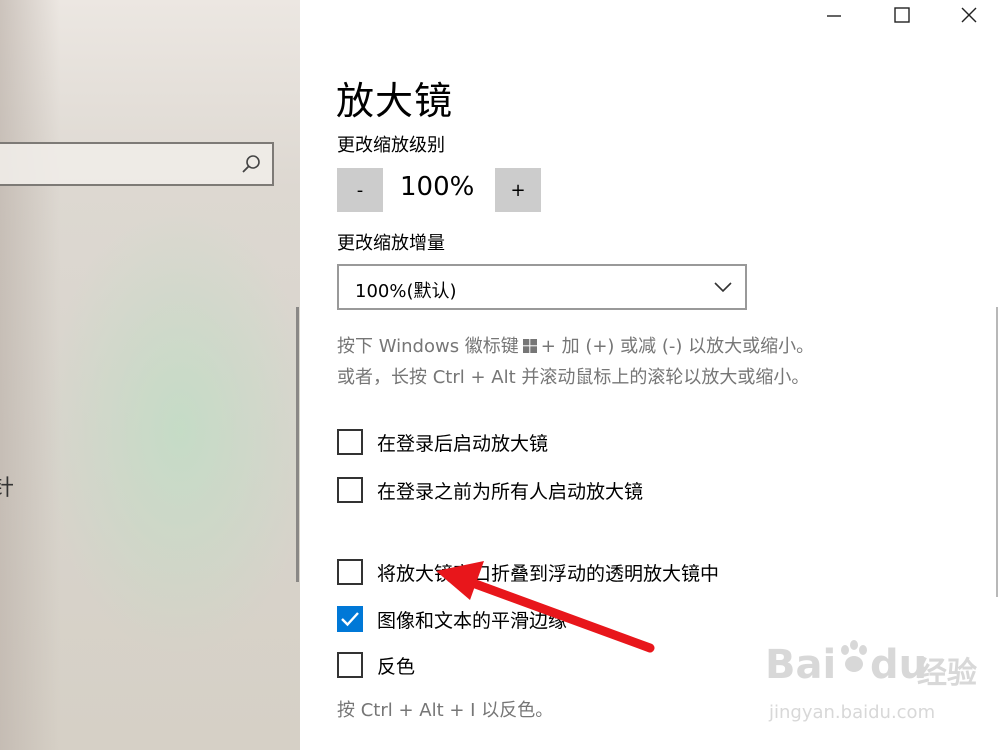 The width and height of the screenshot is (1000, 750). What do you see at coordinates (137, 164) in the screenshot?
I see `search-input` at bounding box center [137, 164].